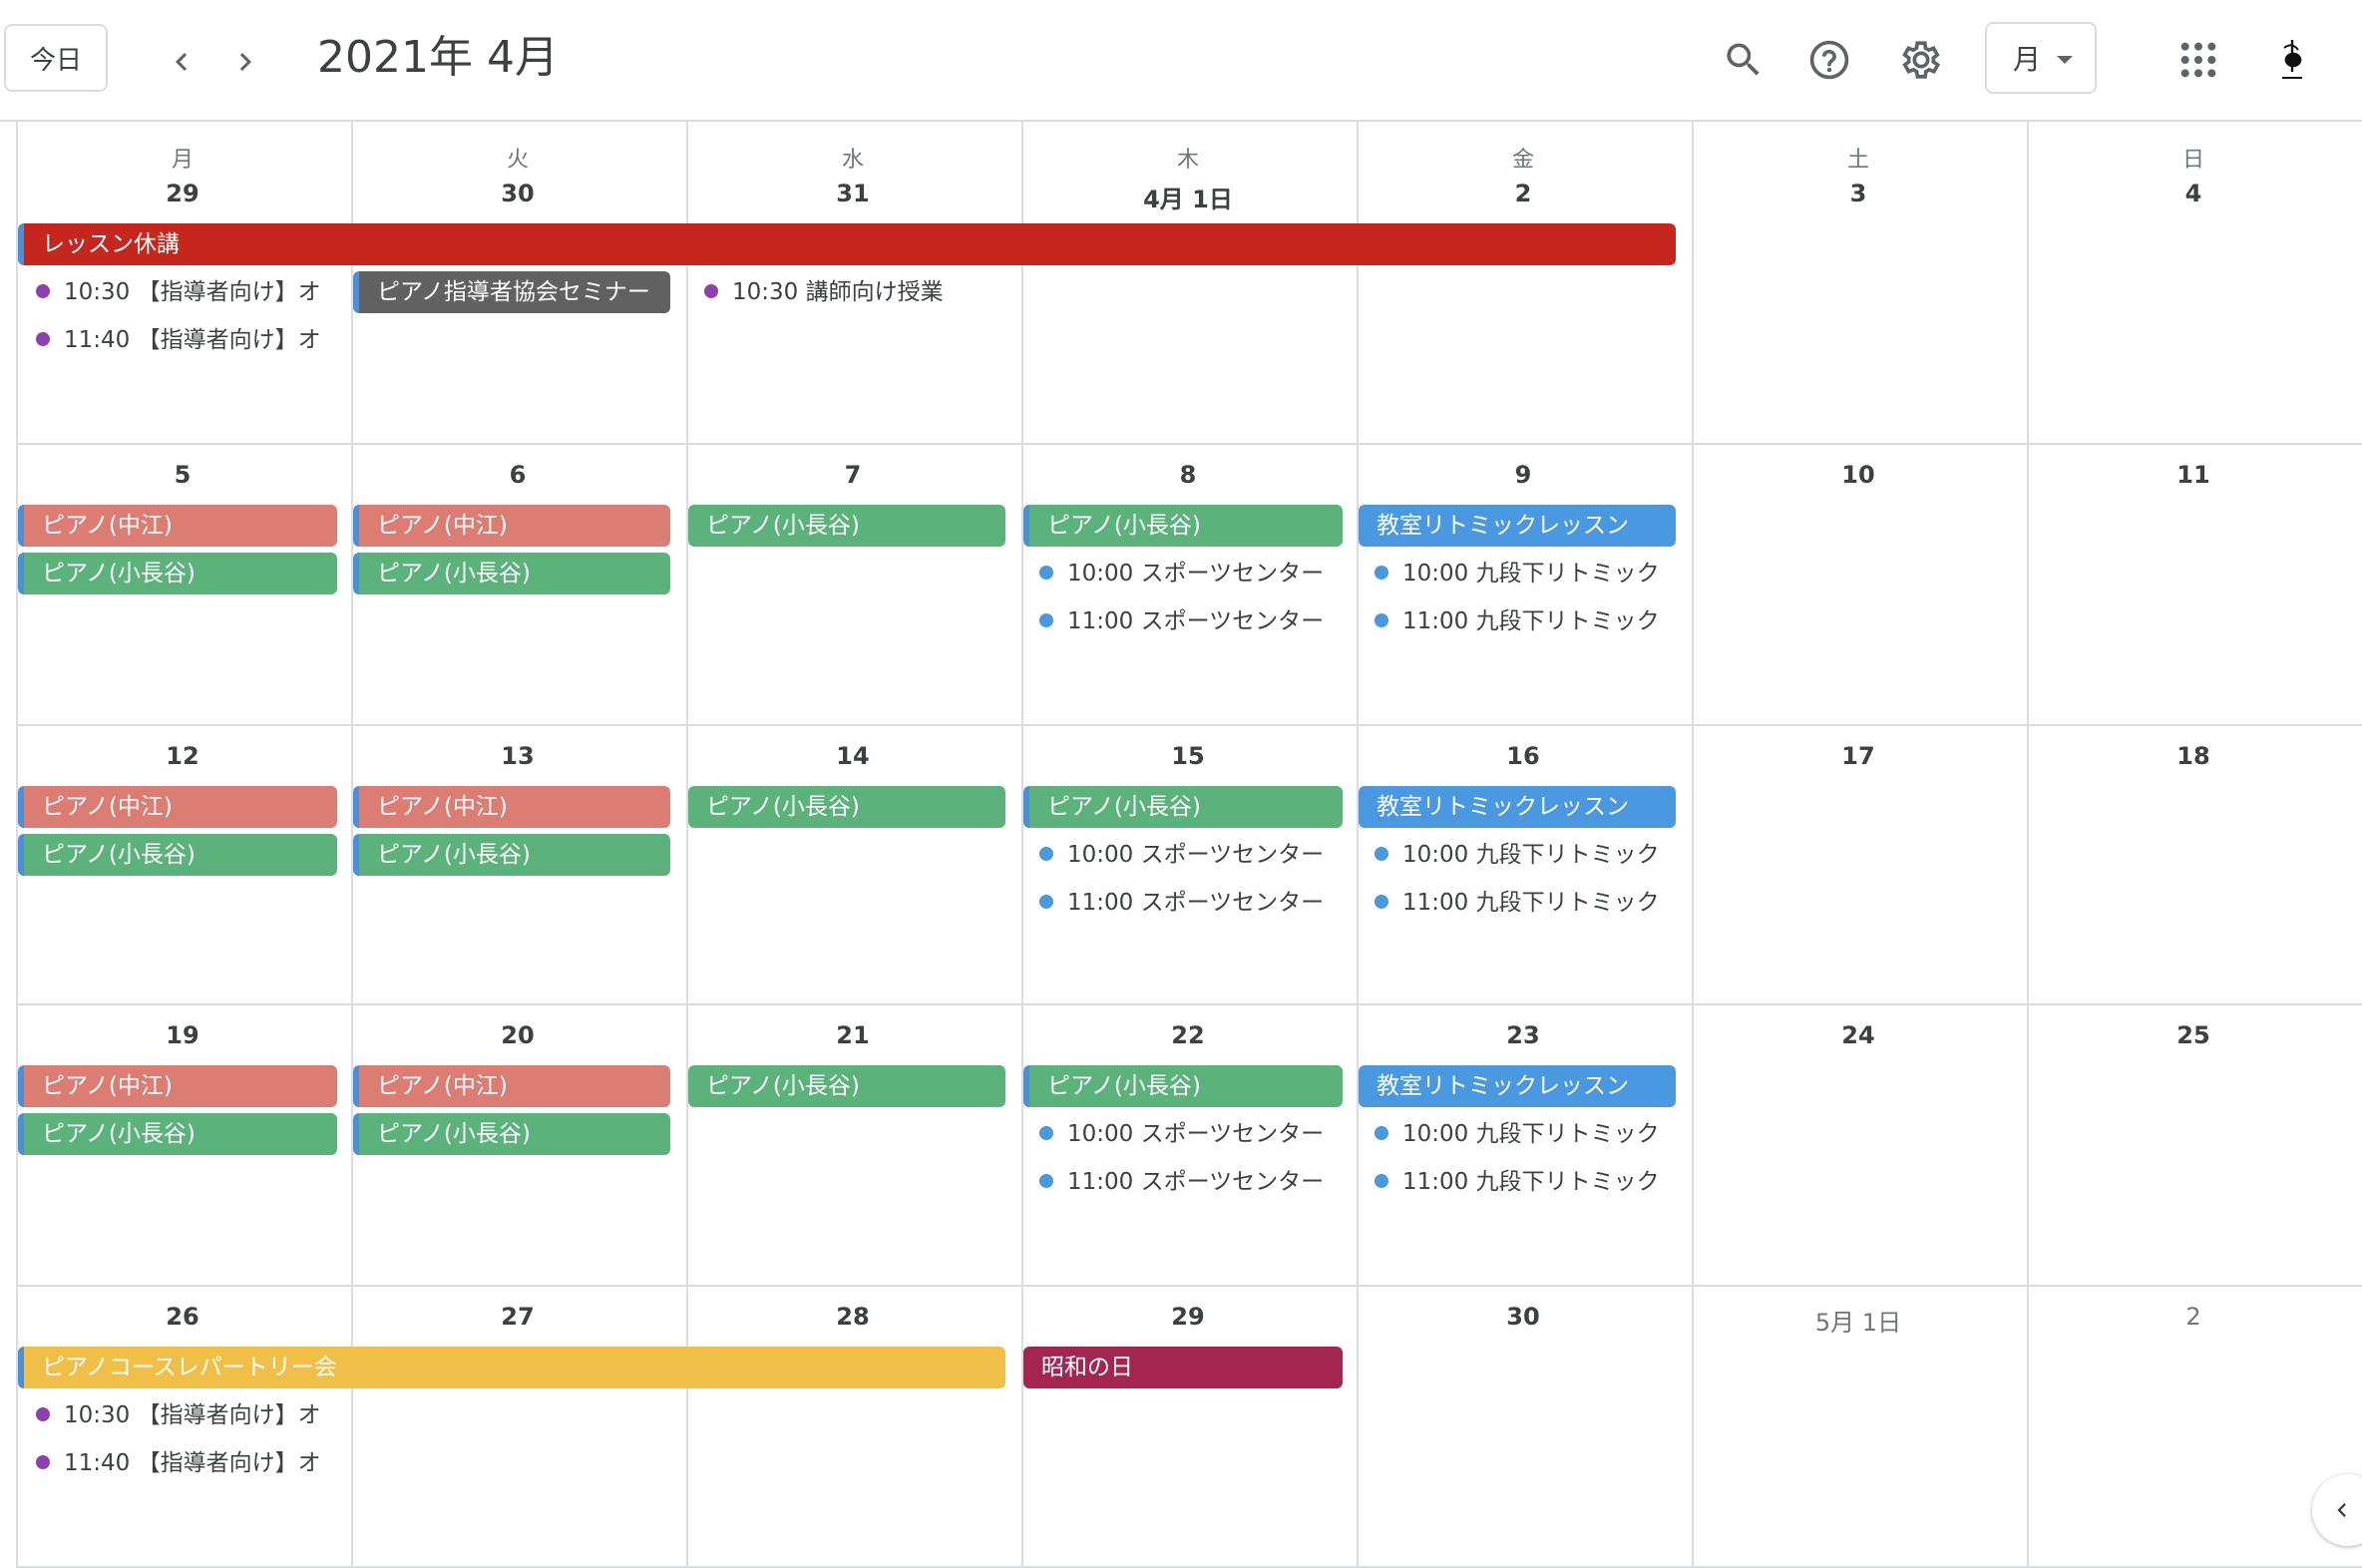  Describe the element at coordinates (2193, 194) in the screenshot. I see `day-number: 4` at that location.